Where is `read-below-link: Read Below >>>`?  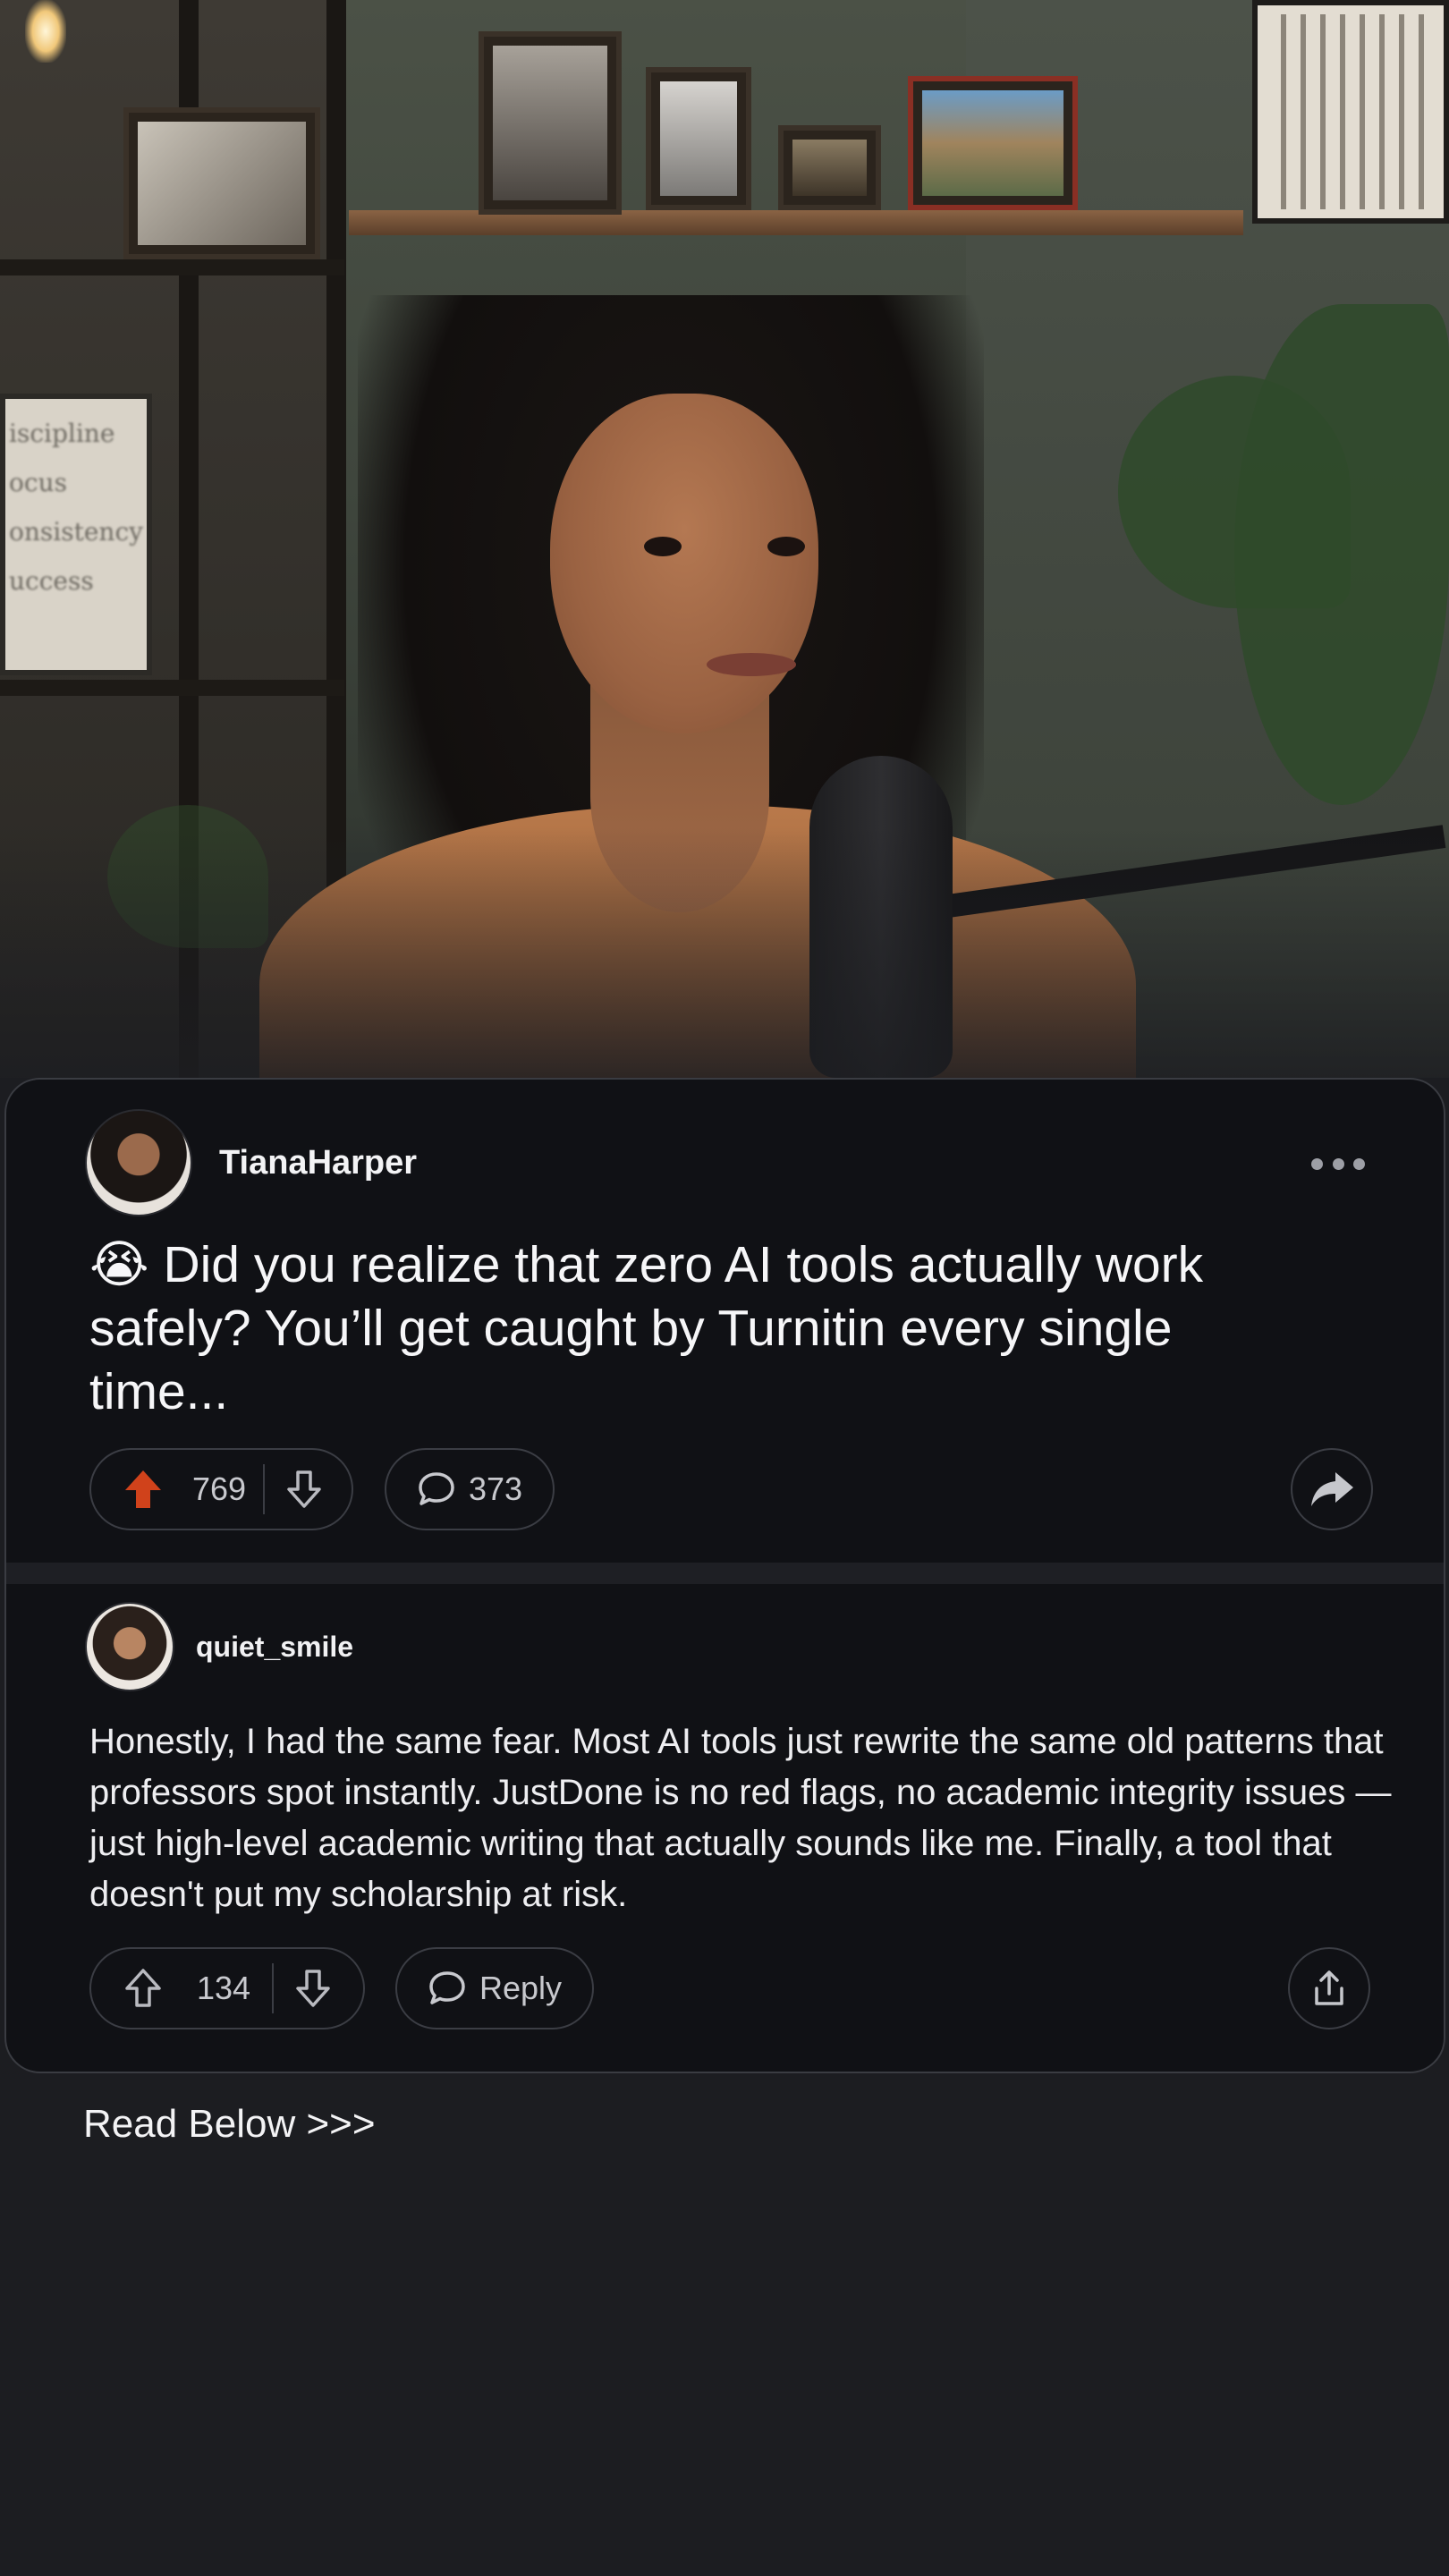 read-below-link: Read Below >>> is located at coordinates (229, 2124).